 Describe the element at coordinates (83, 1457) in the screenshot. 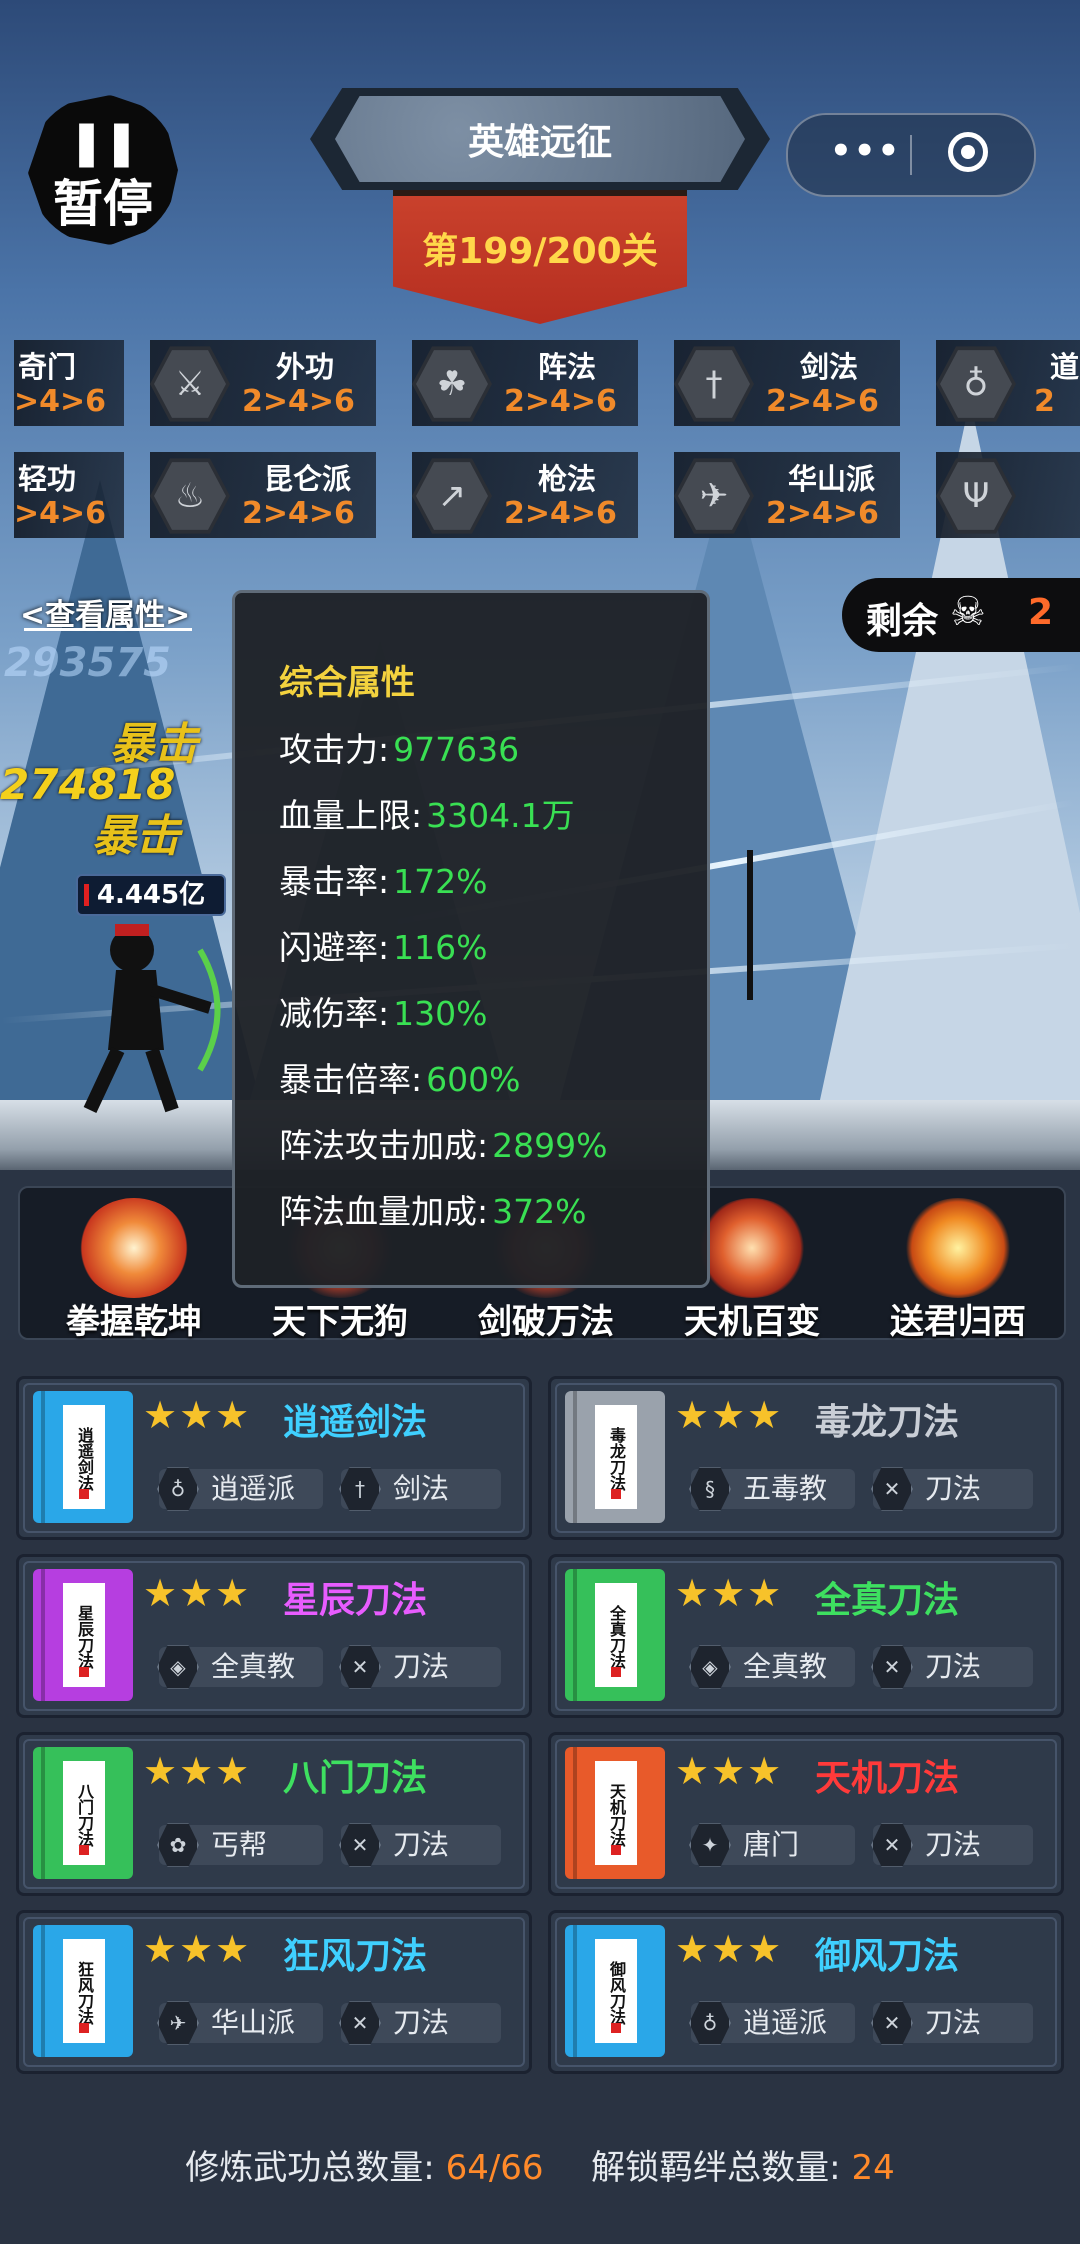

I see `manual-book-icon: 逍遥剑法` at that location.